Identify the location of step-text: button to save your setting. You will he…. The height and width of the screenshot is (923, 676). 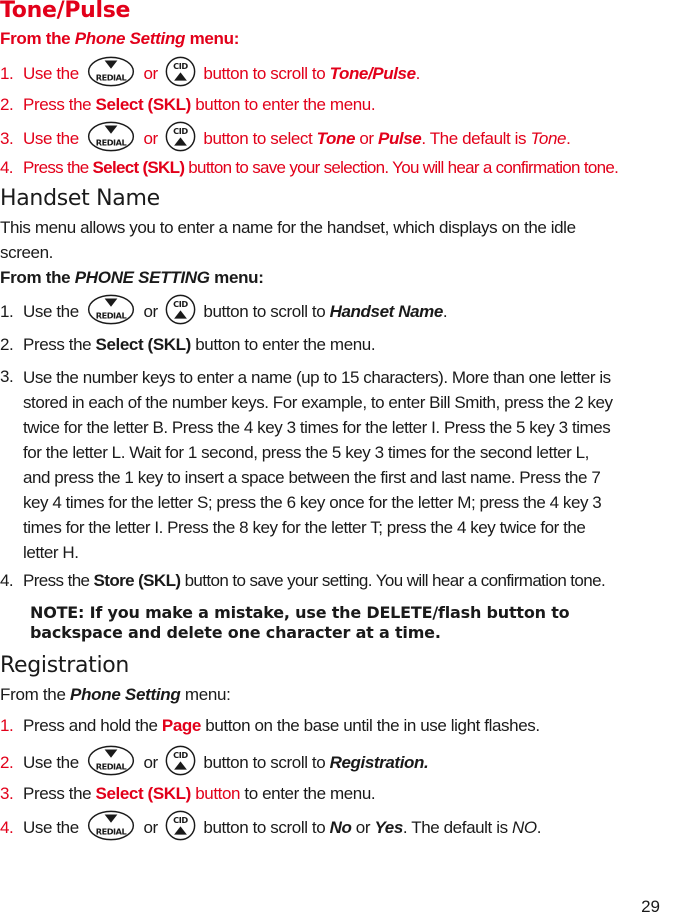
(393, 580).